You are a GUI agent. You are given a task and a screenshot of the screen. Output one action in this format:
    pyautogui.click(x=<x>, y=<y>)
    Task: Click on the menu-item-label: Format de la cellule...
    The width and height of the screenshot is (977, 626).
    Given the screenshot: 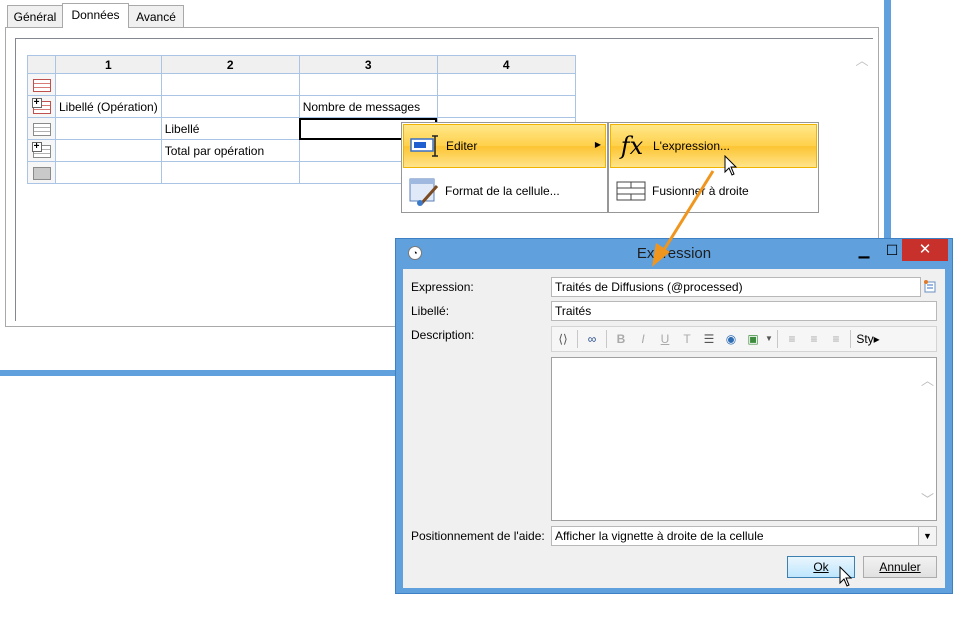 What is the action you would take?
    pyautogui.click(x=502, y=191)
    